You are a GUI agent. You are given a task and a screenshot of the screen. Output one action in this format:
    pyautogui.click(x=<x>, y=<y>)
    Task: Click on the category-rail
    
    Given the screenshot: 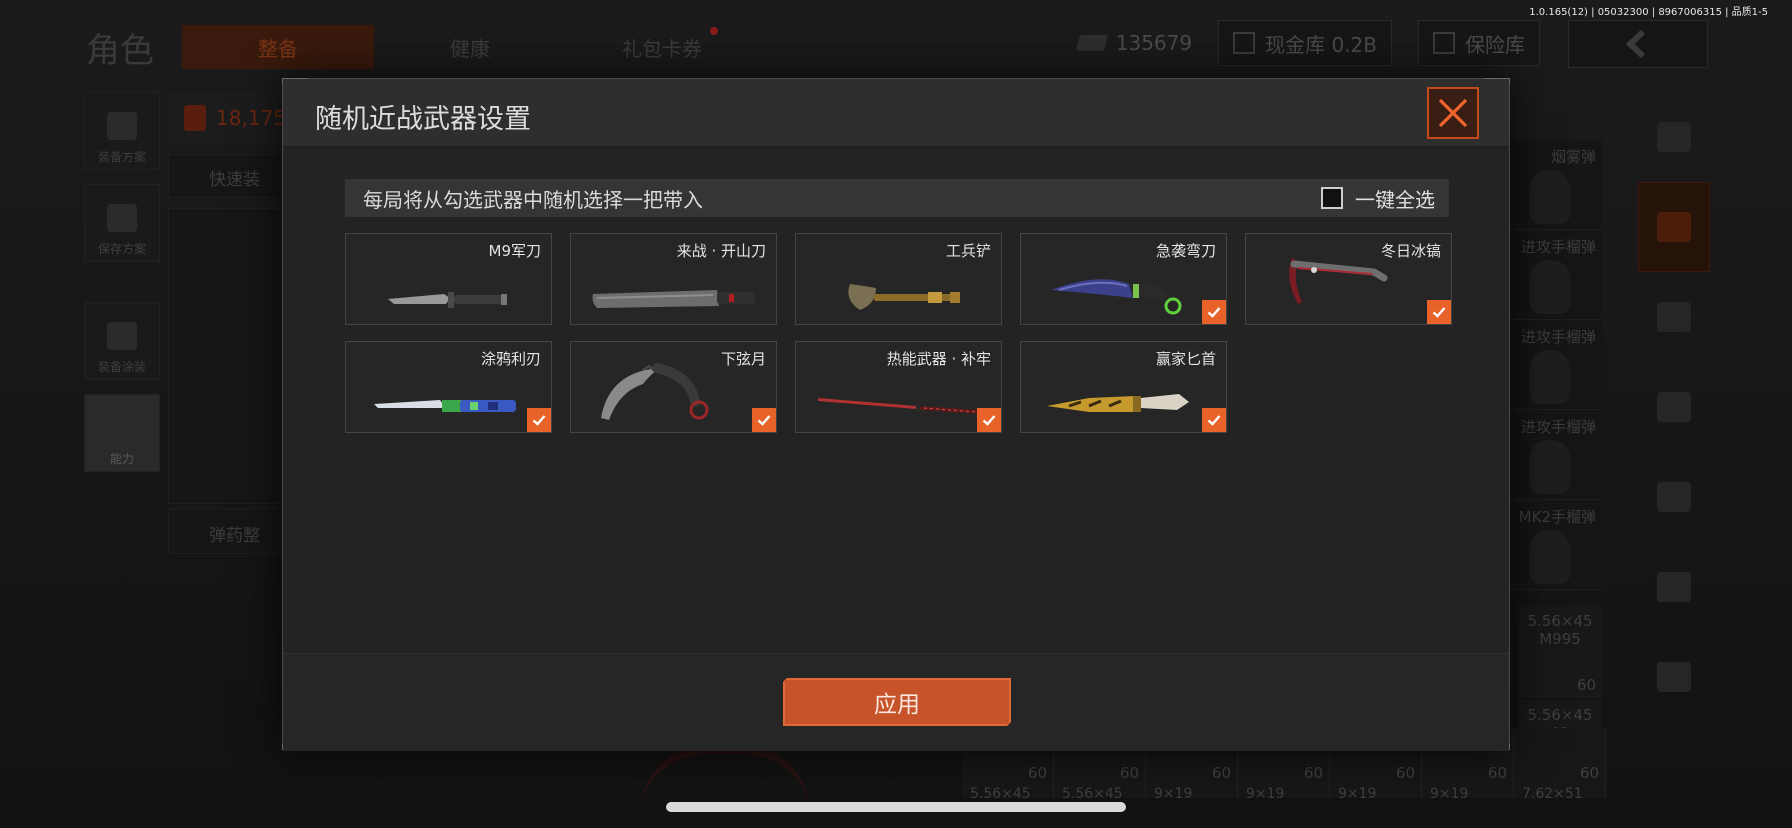 What is the action you would take?
    pyautogui.click(x=1675, y=407)
    